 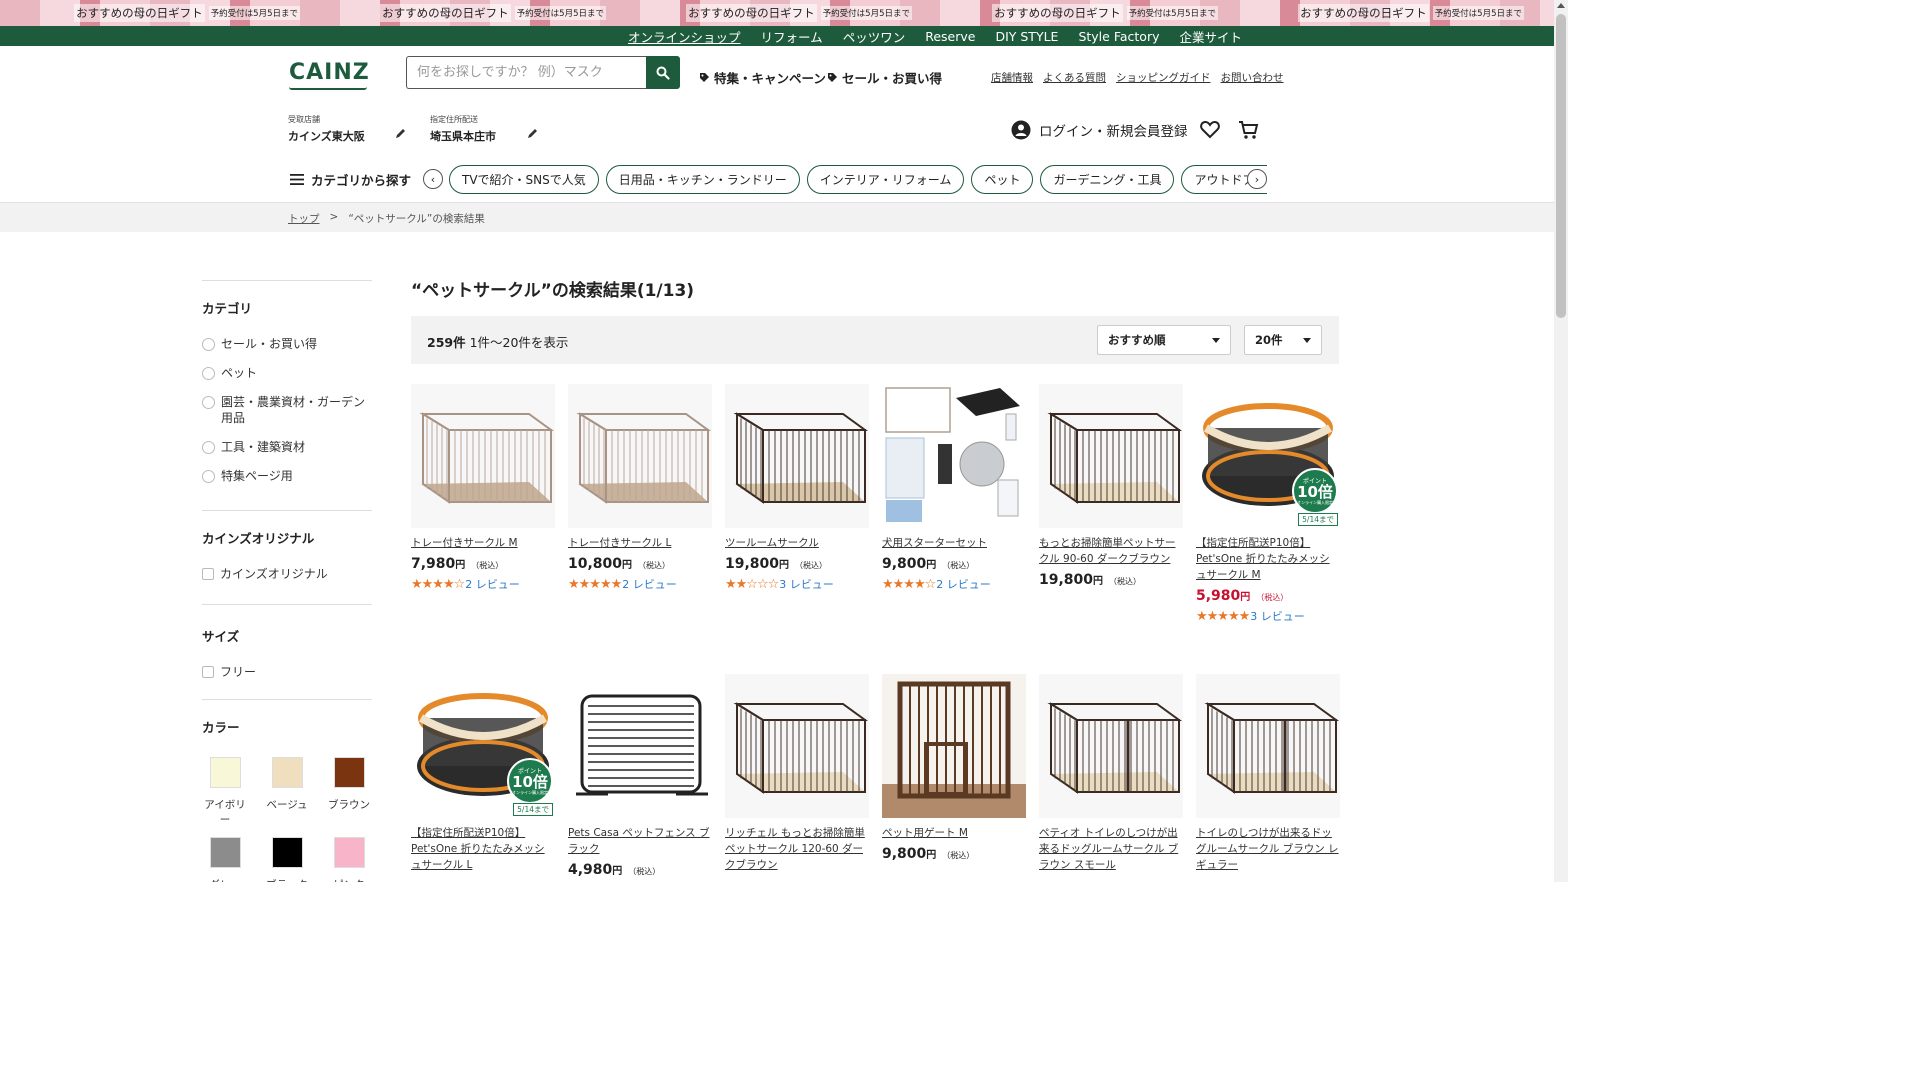 I want to click on category-pill: インテリア・リフォーム, so click(x=885, y=179).